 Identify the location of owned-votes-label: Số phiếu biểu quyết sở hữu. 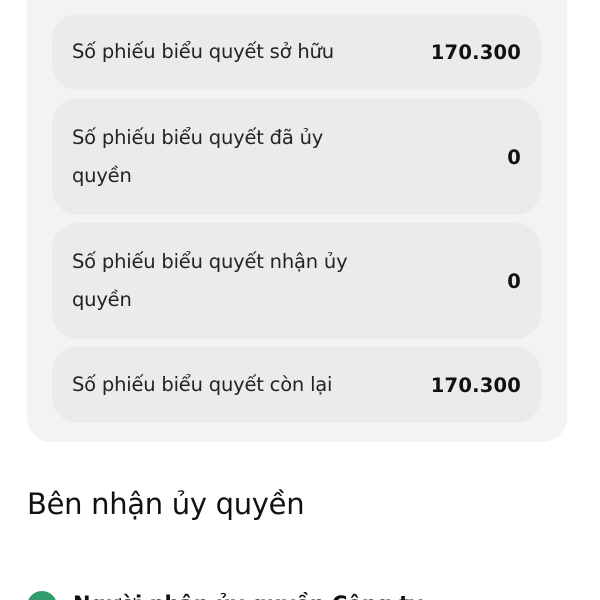
(203, 51).